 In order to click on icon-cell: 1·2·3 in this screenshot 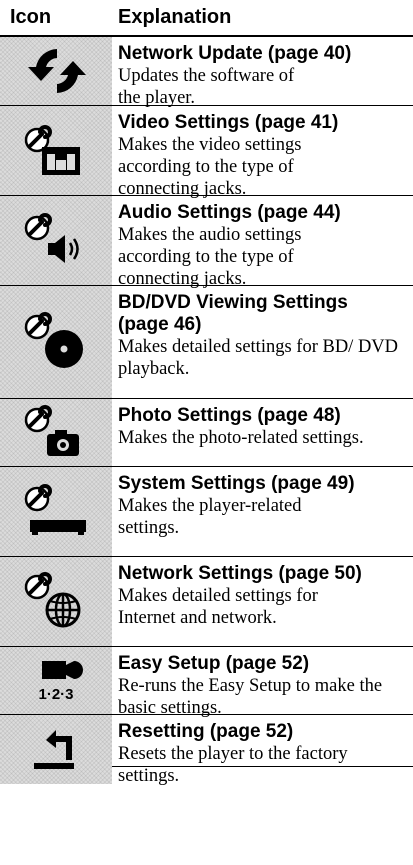, I will do `click(56, 680)`.